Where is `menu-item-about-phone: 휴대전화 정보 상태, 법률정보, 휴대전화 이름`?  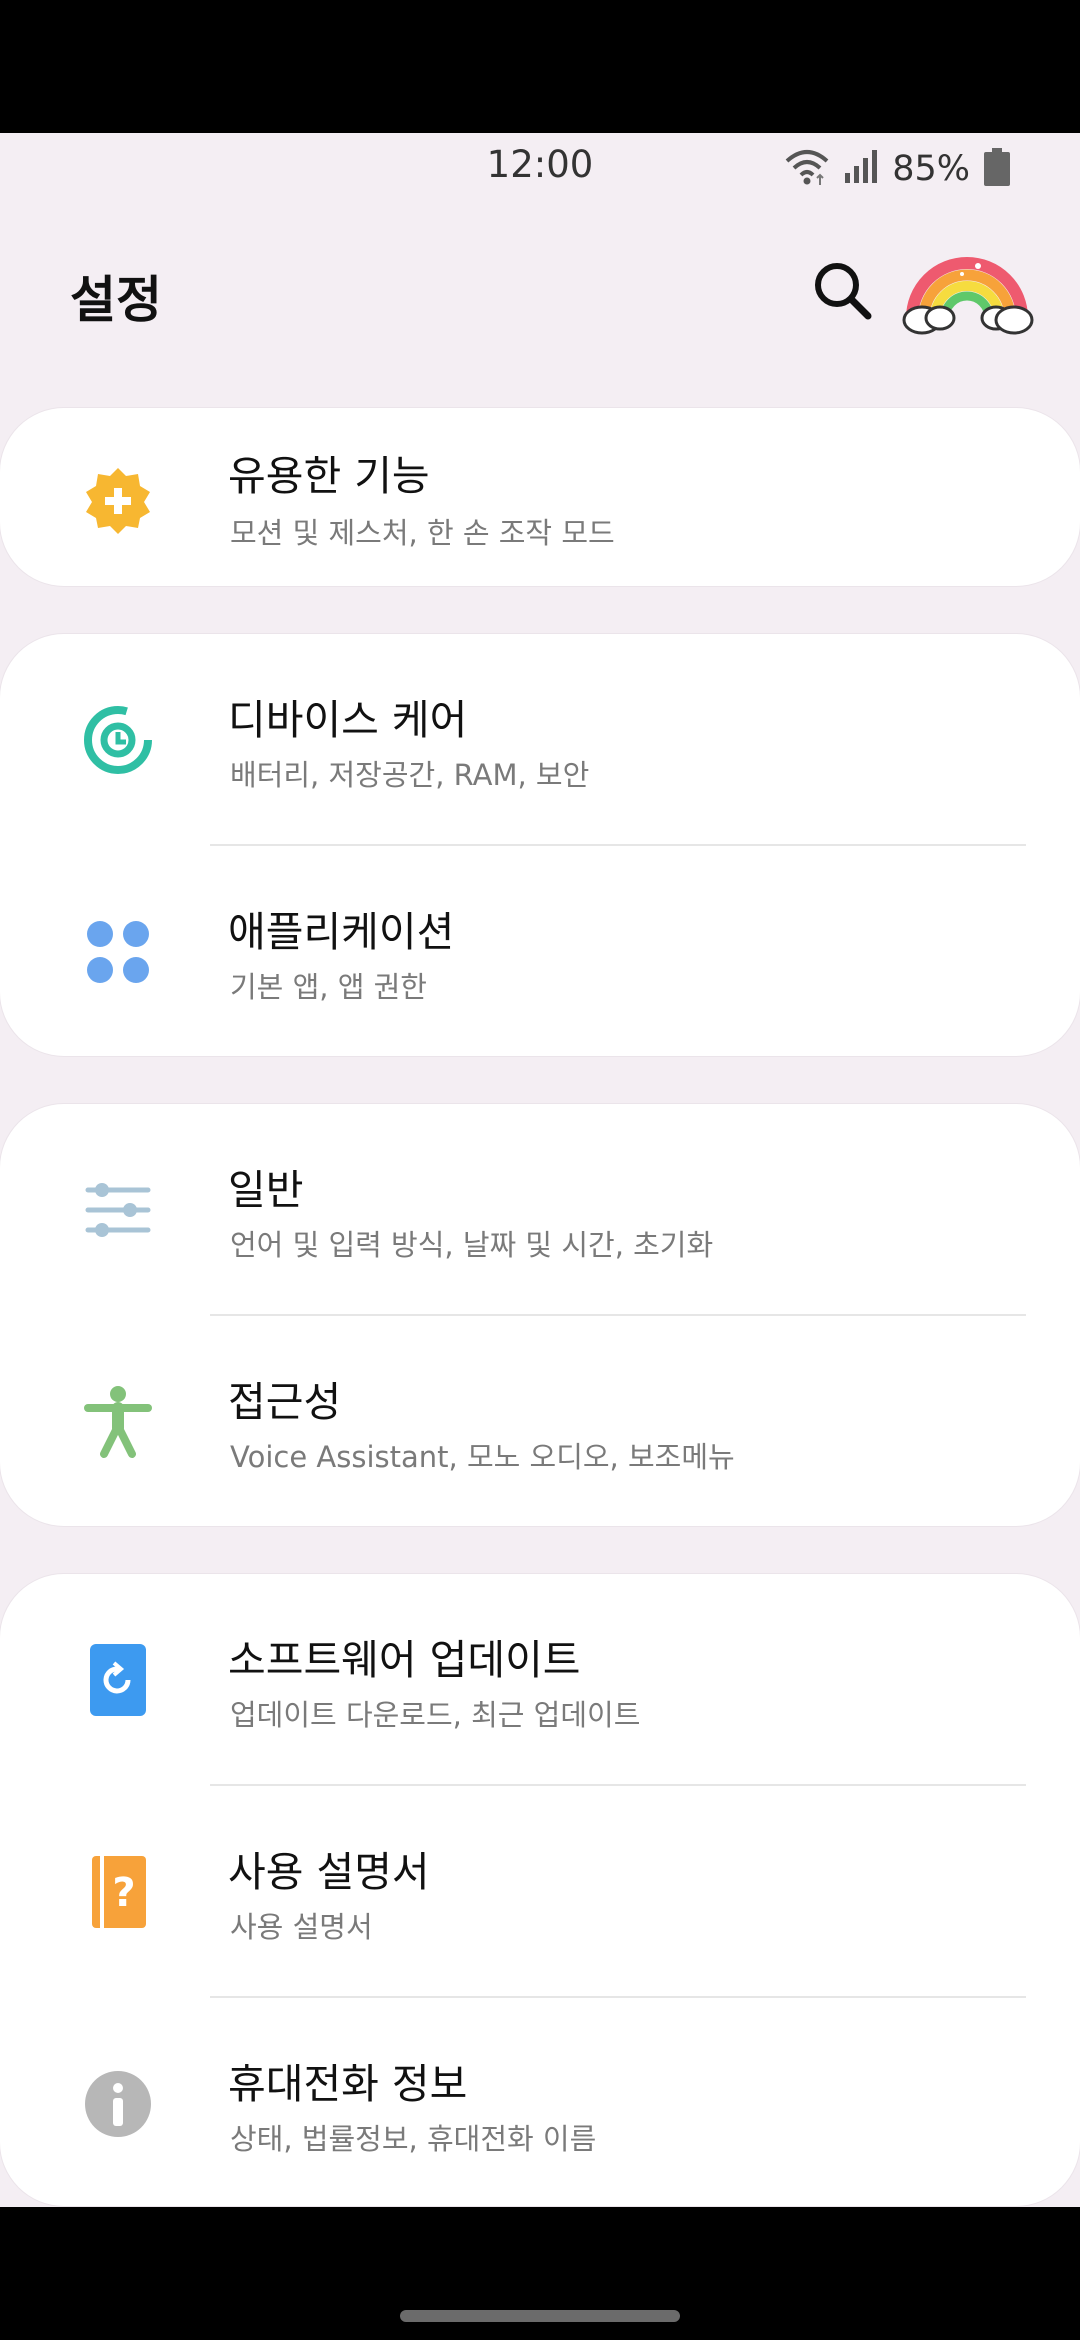 menu-item-about-phone: 휴대전화 정보 상태, 법률정보, 휴대전화 이름 is located at coordinates (540, 2104).